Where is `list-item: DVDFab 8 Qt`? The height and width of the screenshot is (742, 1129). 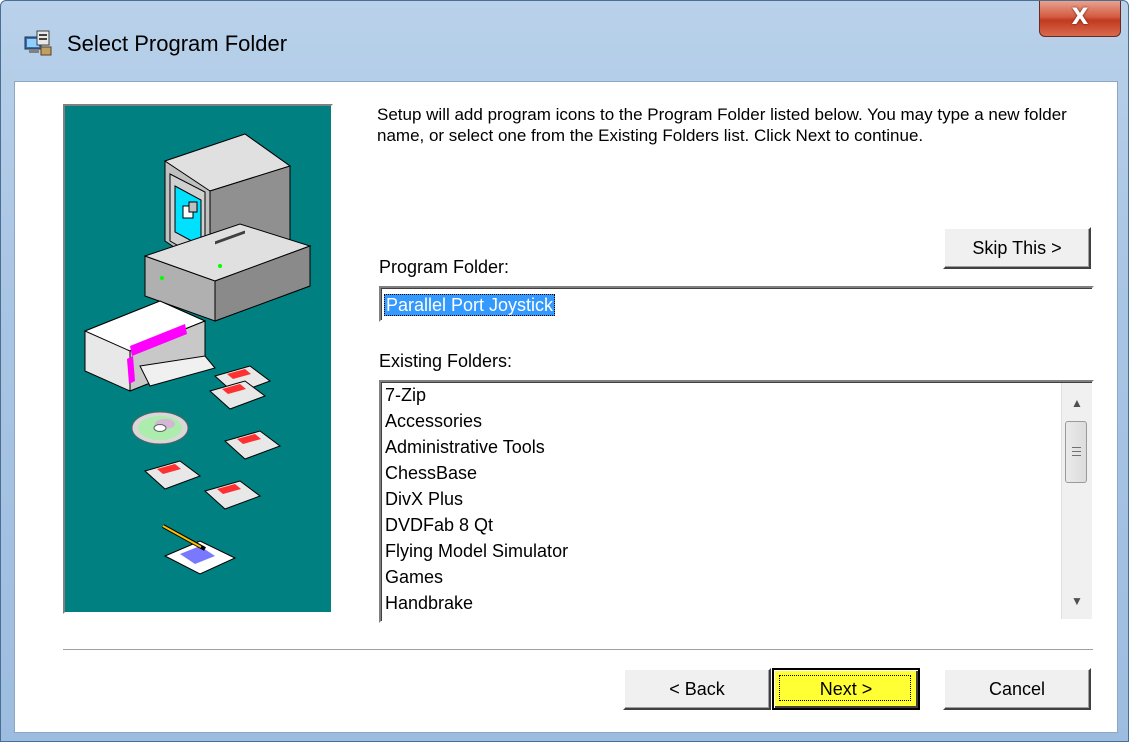
list-item: DVDFab 8 Qt is located at coordinates (439, 525).